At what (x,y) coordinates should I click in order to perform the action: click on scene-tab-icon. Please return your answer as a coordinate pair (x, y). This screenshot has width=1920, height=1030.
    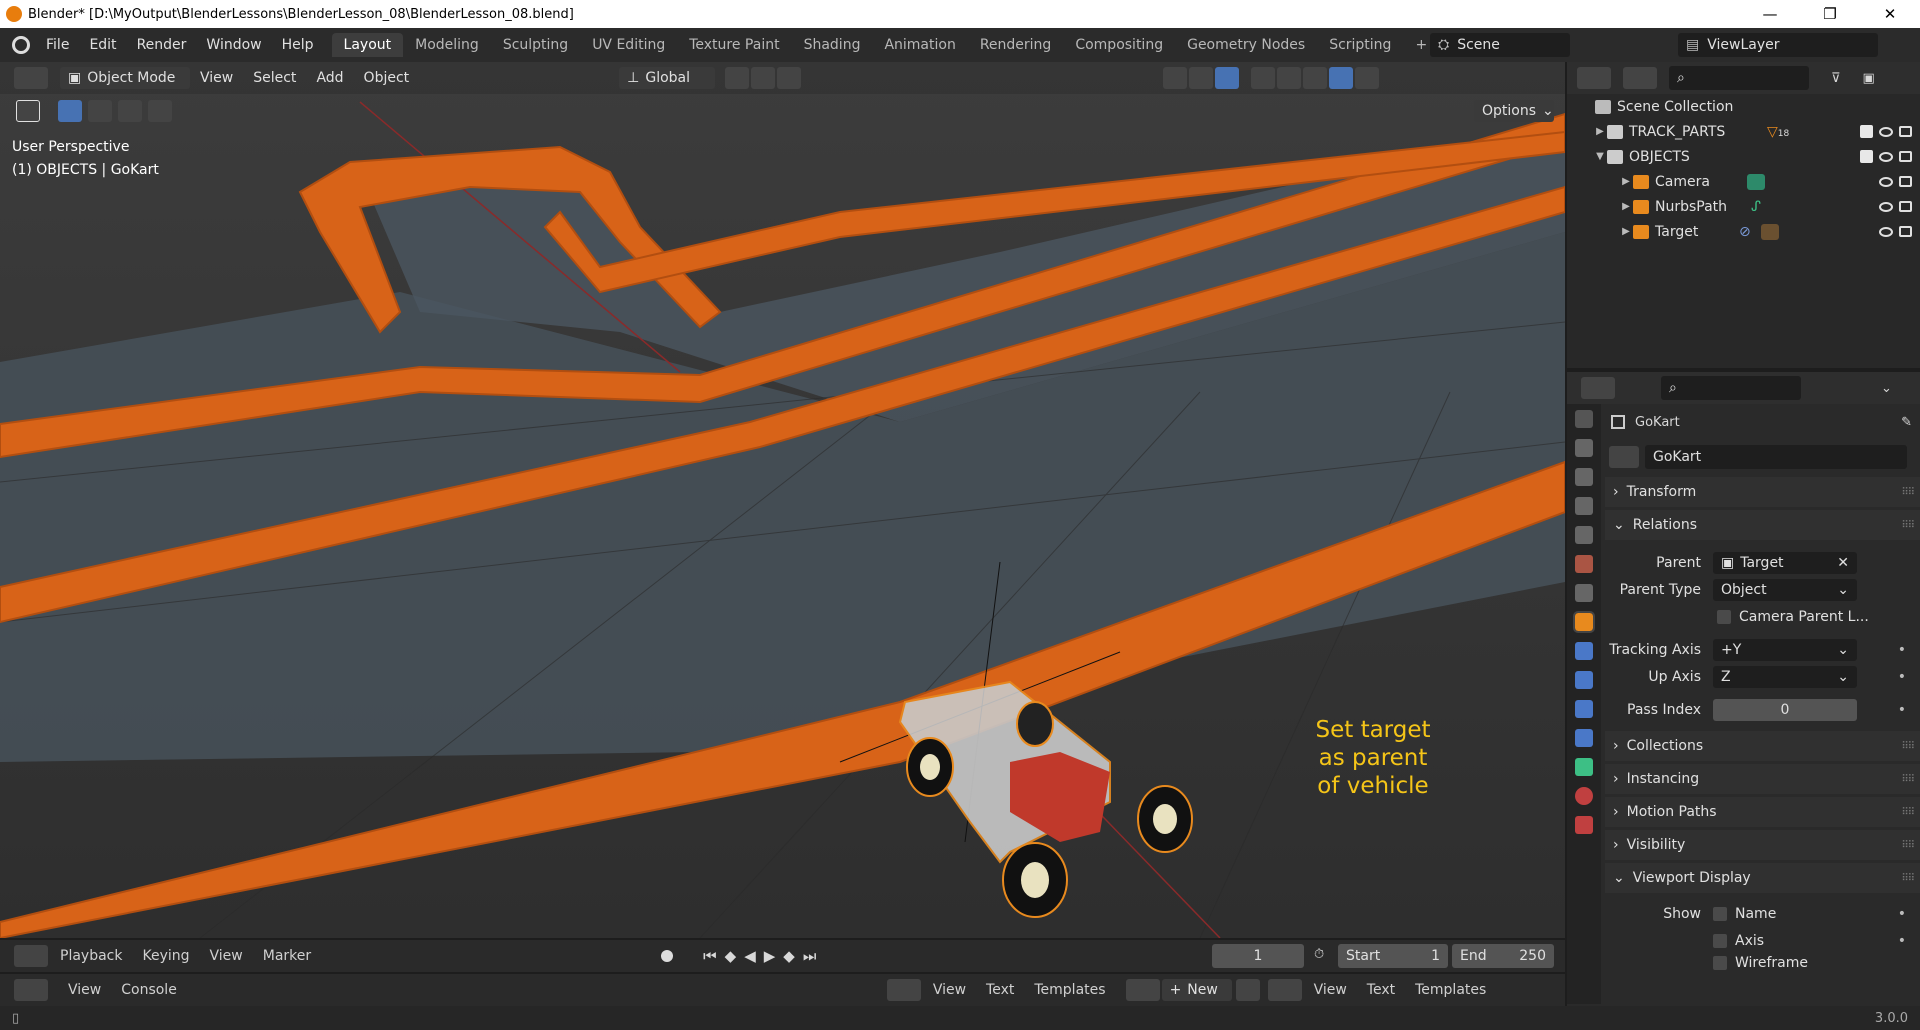
    Looking at the image, I should click on (1584, 535).